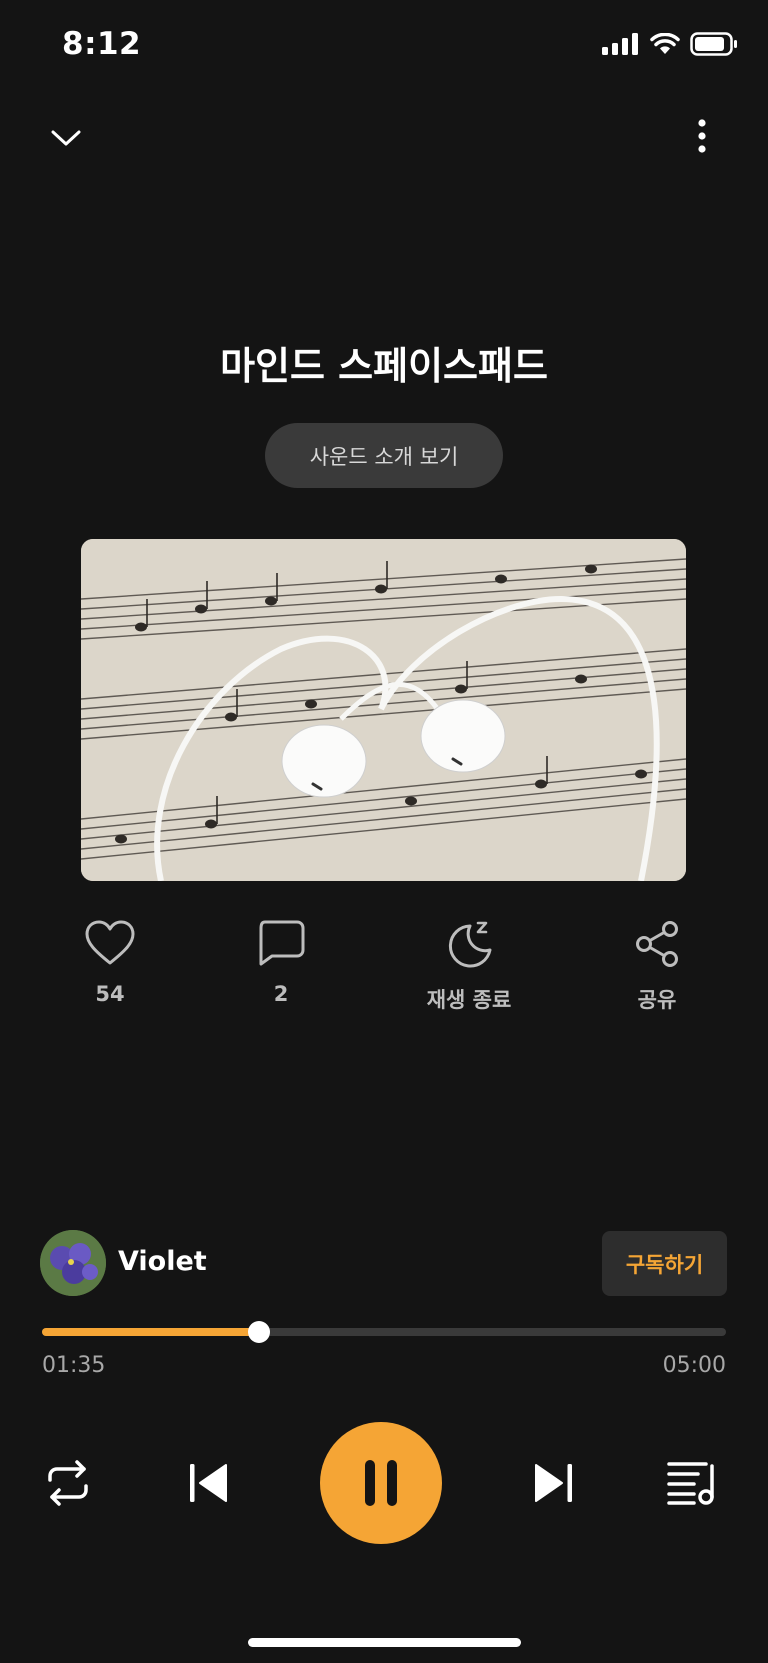 This screenshot has width=768, height=1663. I want to click on playlist-button, so click(692, 1483).